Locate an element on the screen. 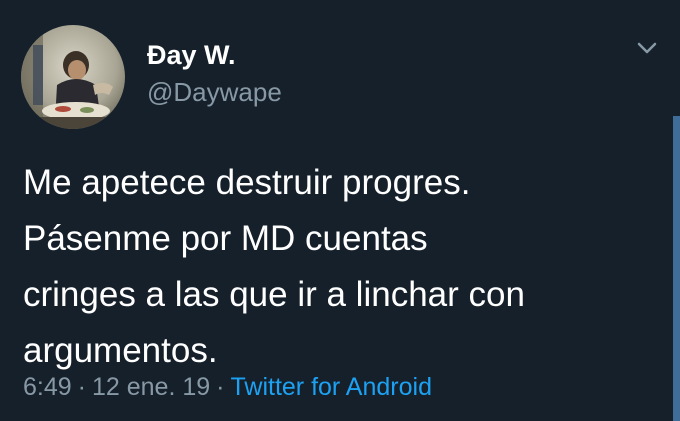  scrollbar is located at coordinates (676, 268).